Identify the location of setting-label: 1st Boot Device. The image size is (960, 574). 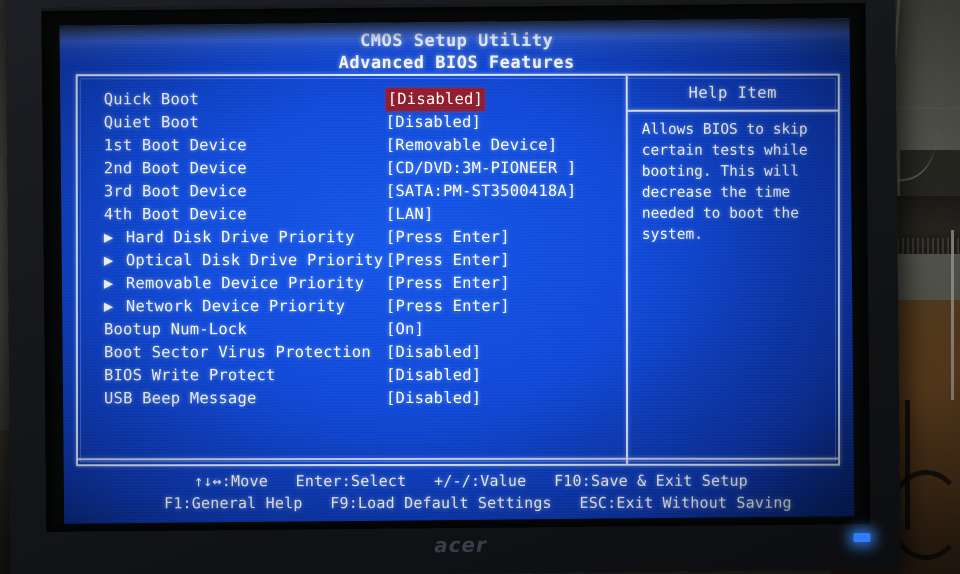
(175, 145).